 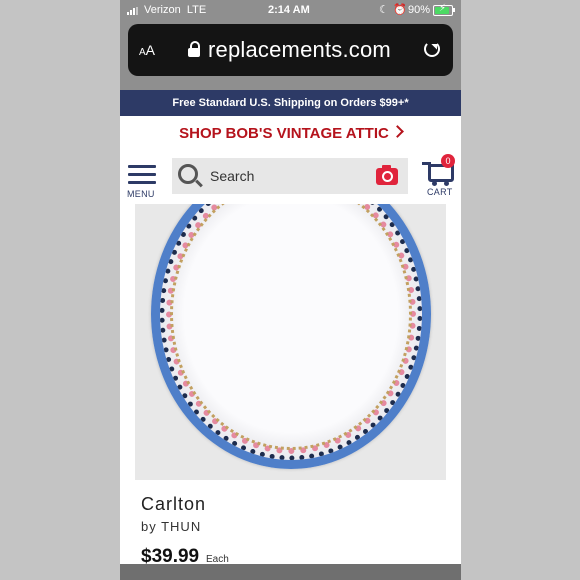 What do you see at coordinates (142, 166) in the screenshot?
I see `hamburger-icon` at bounding box center [142, 166].